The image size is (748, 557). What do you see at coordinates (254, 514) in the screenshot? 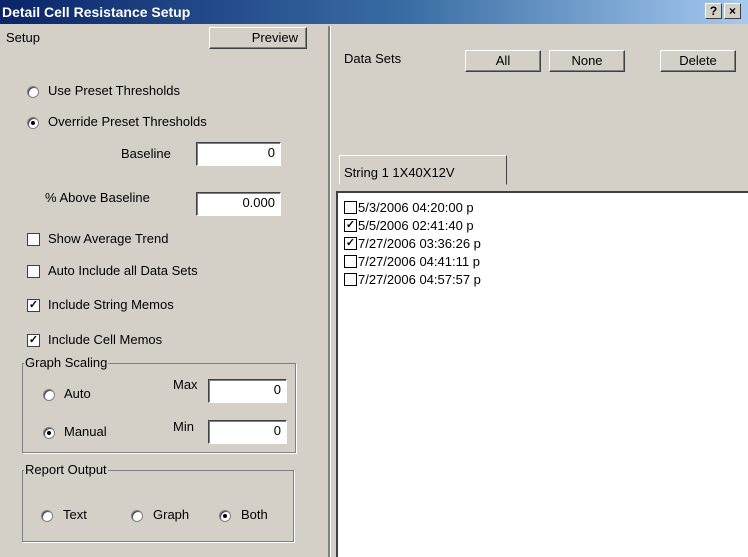
I see `output-both-label: Both` at bounding box center [254, 514].